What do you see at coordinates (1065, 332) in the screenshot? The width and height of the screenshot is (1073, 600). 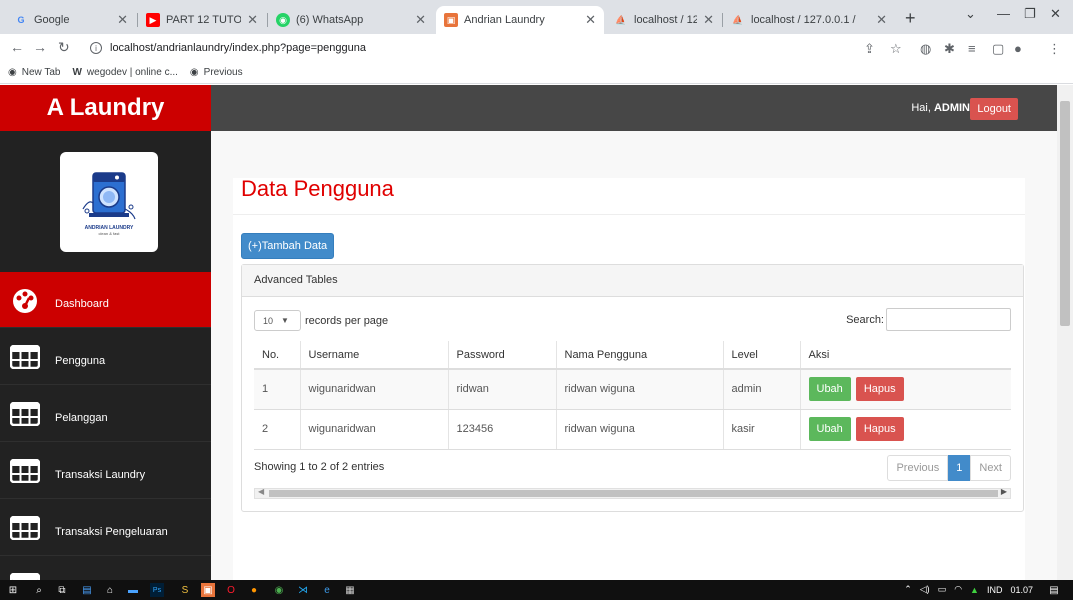 I see `page-vertical-scrollbar` at bounding box center [1065, 332].